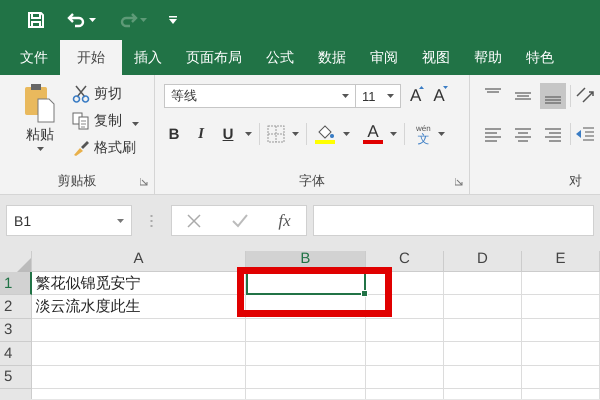 The image size is (600, 400). I want to click on up-triangle-icon, so click(421, 87).